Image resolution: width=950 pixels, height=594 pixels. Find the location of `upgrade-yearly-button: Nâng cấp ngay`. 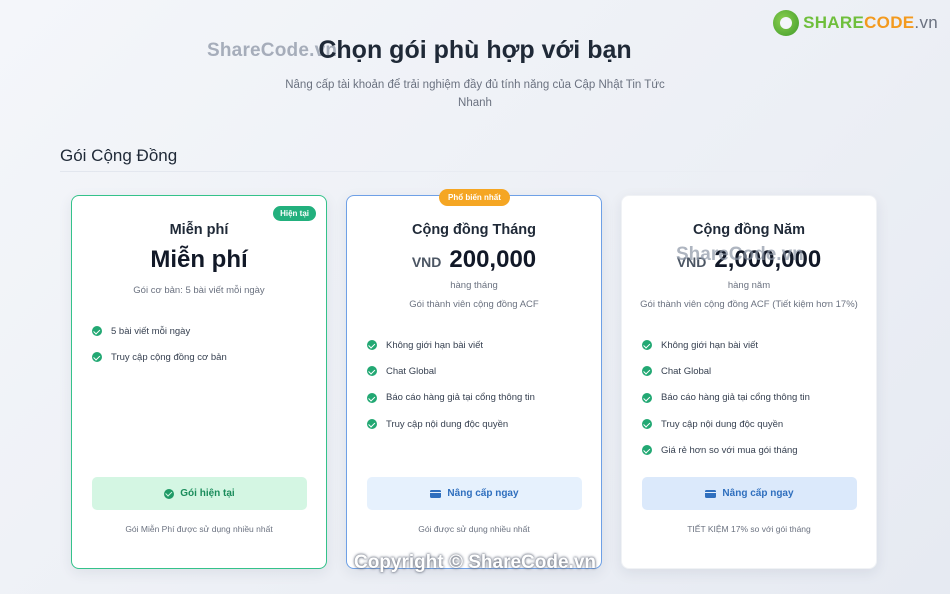

upgrade-yearly-button: Nâng cấp ngay is located at coordinates (749, 493).